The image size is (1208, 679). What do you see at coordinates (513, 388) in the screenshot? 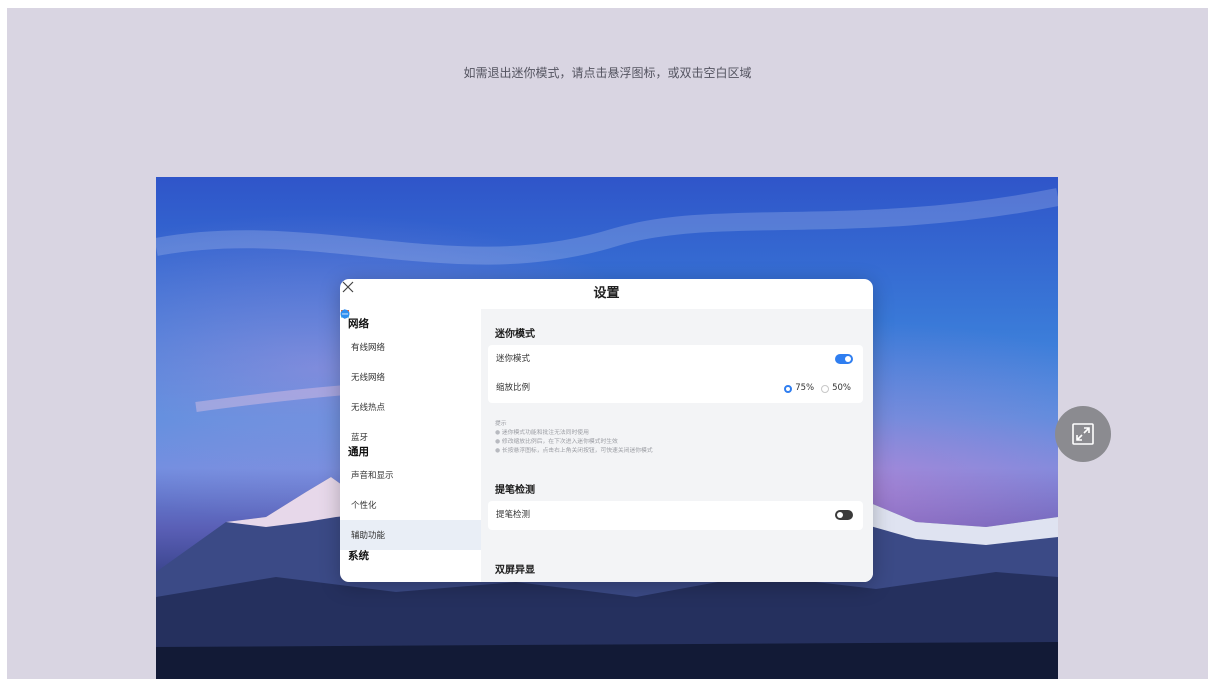
I see `scale-label: 缩放比例` at bounding box center [513, 388].